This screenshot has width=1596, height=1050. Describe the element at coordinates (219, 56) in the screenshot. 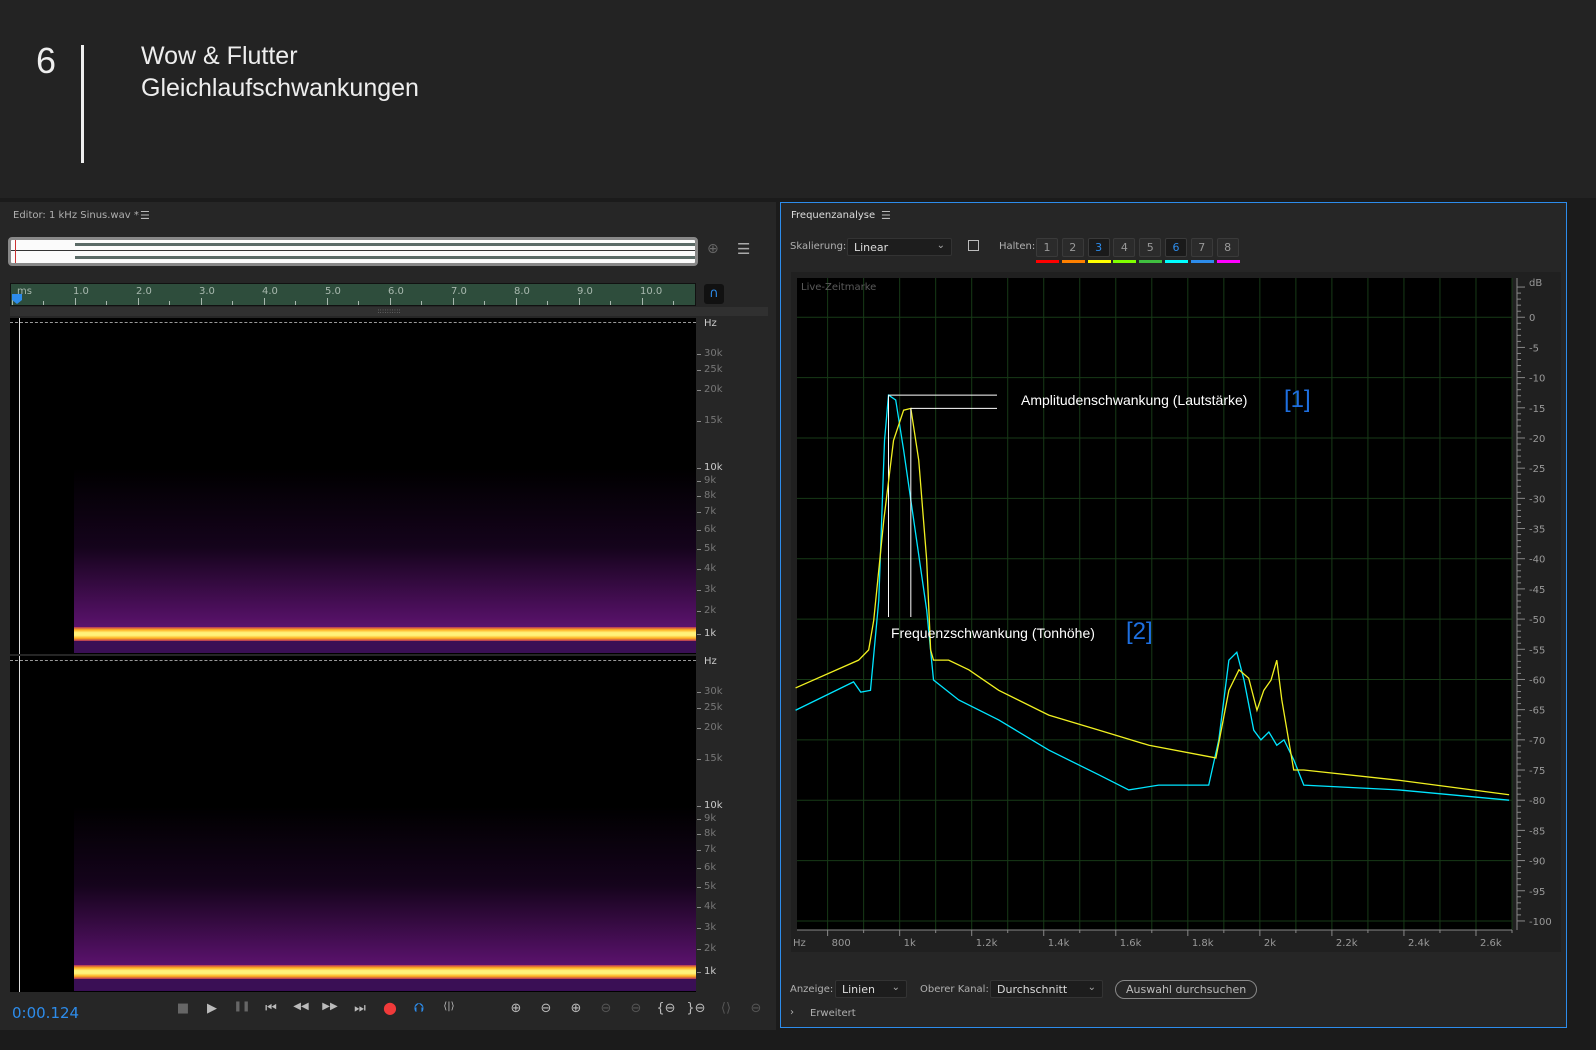

I see `slide-title: Wow & Flutter` at that location.